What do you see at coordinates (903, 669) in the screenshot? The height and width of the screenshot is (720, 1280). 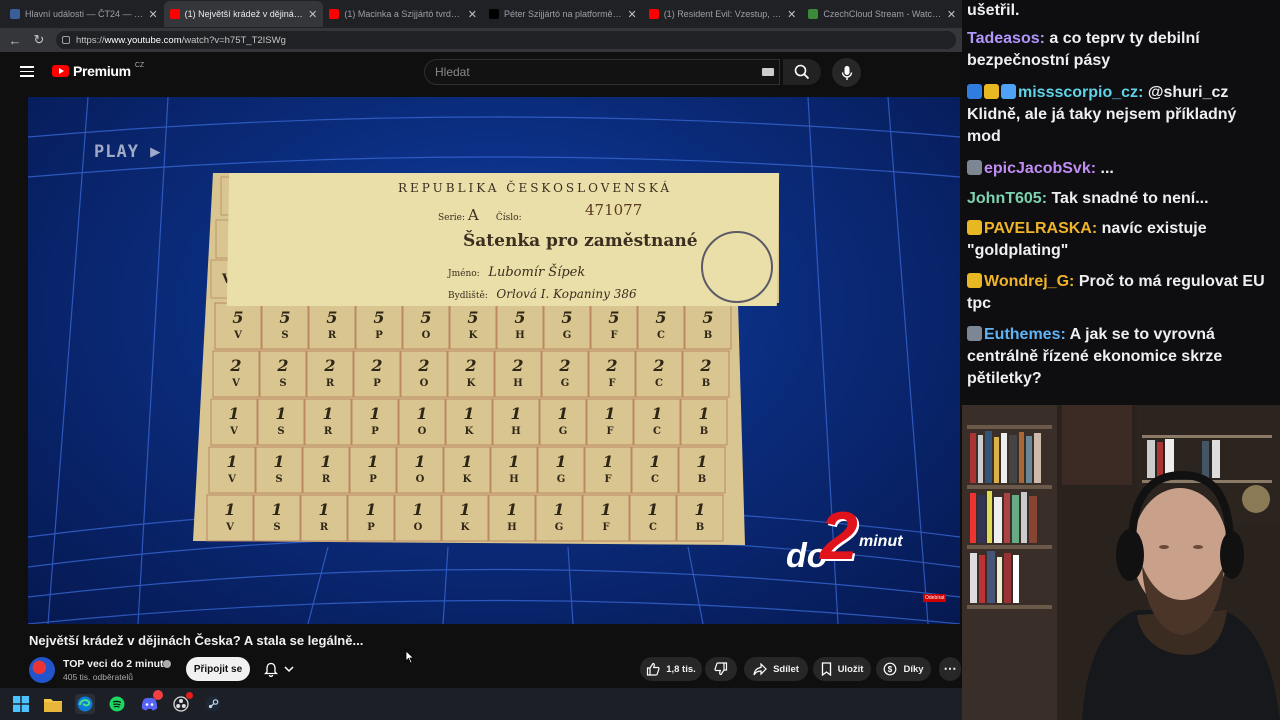 I see `thanks-button: $ Díky` at bounding box center [903, 669].